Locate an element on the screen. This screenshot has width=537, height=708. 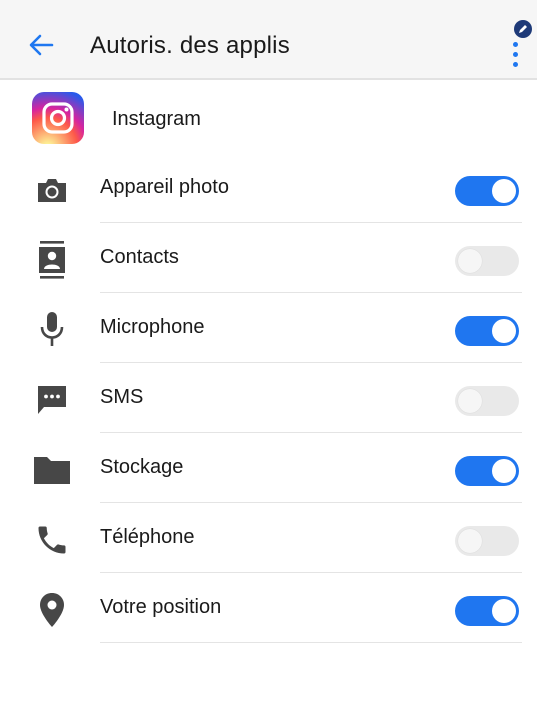
microphone-icon is located at coordinates (52, 330).